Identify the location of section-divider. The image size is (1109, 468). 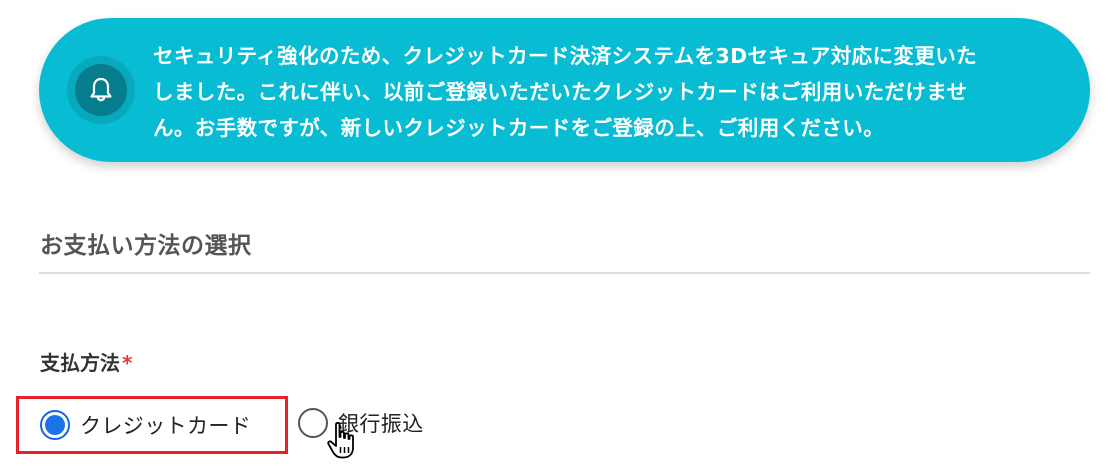
(564, 273).